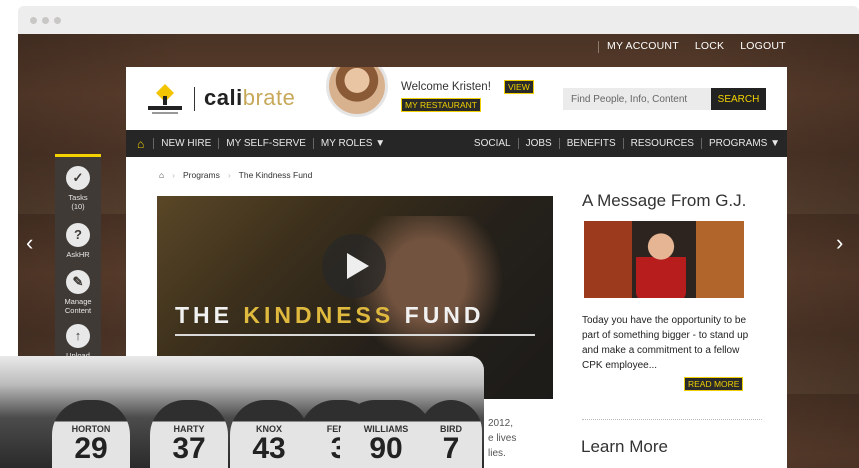  I want to click on chevron-left-icon: ‹, so click(29, 243).